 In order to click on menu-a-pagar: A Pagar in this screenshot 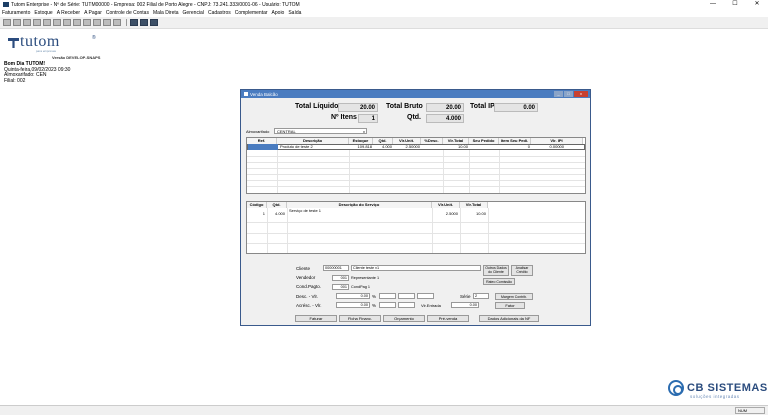, I will do `click(93, 13)`.